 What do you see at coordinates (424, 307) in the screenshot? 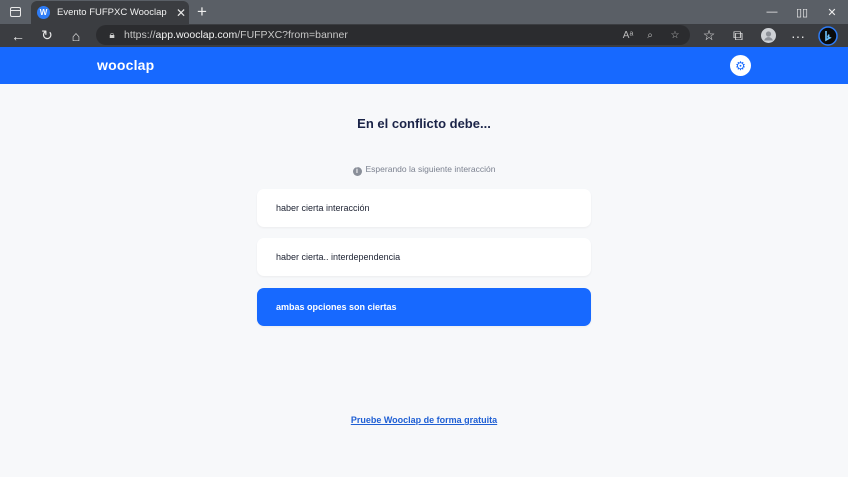
I see `answer-option-3-selected: ambas opciones son ciertas` at bounding box center [424, 307].